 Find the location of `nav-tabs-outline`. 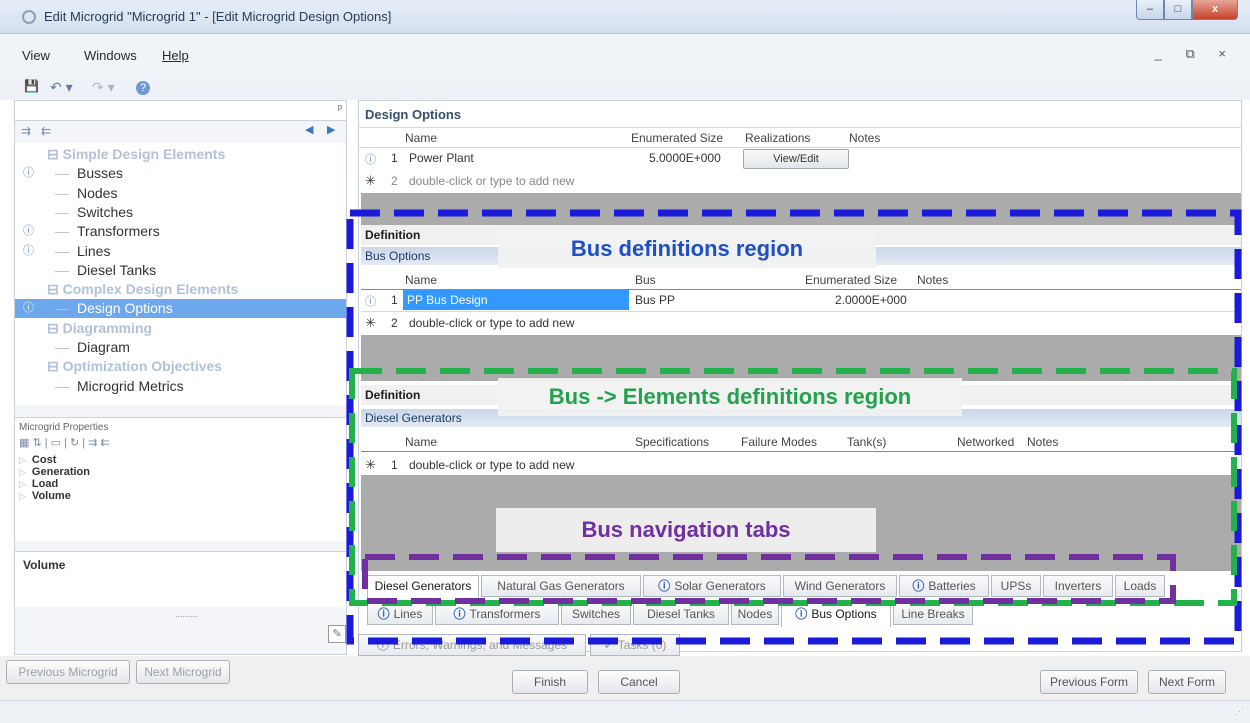

nav-tabs-outline is located at coordinates (769, 579).